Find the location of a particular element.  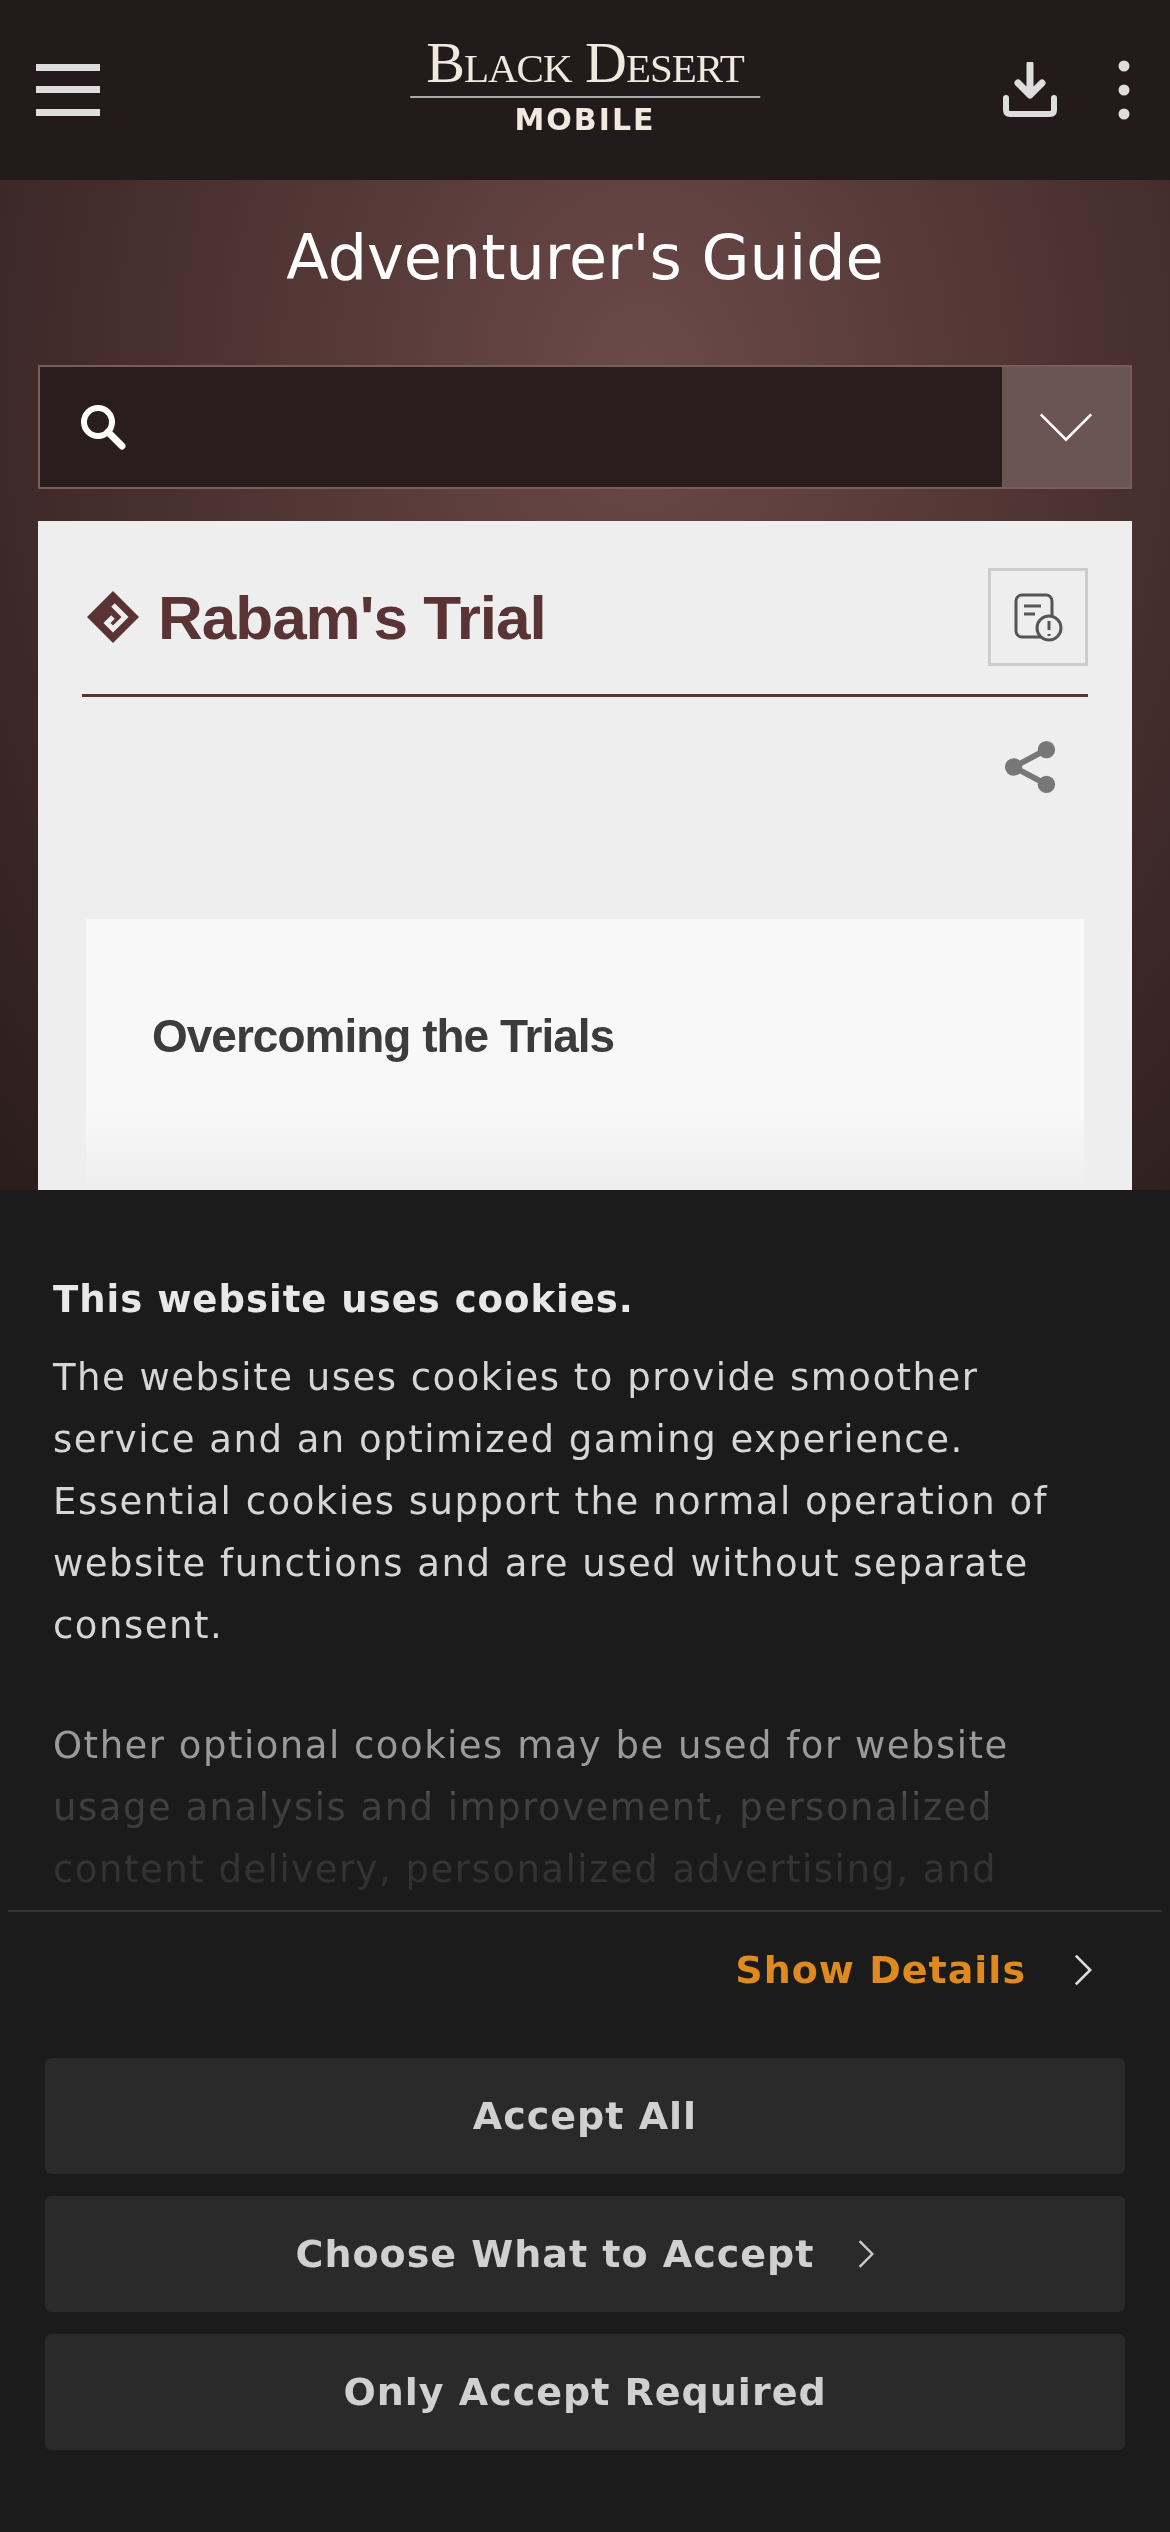

diamond-icon is located at coordinates (113, 617).